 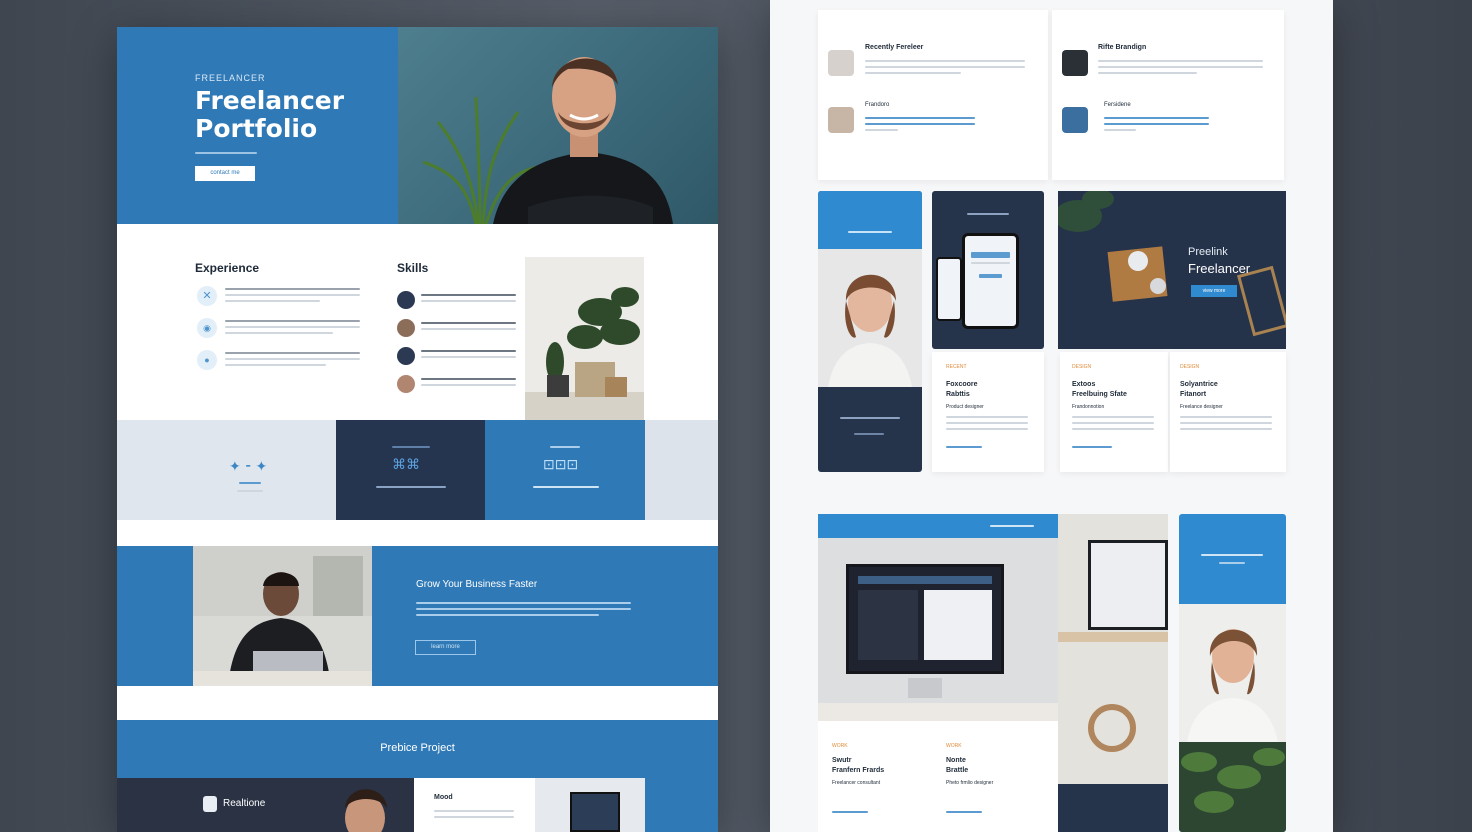 I want to click on project-card-photo: Realtione, so click(x=265, y=805).